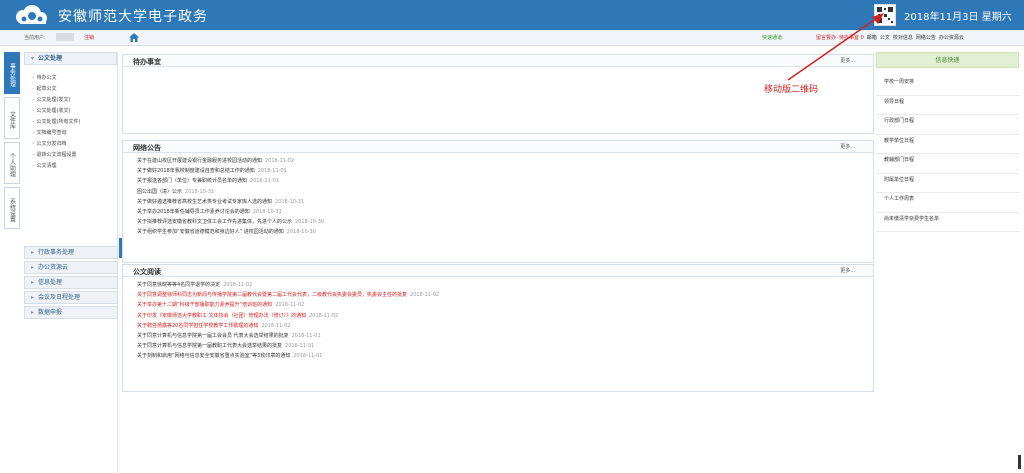 The width and height of the screenshot is (1024, 473). What do you see at coordinates (31, 14) in the screenshot?
I see `cloud-logo-icon` at bounding box center [31, 14].